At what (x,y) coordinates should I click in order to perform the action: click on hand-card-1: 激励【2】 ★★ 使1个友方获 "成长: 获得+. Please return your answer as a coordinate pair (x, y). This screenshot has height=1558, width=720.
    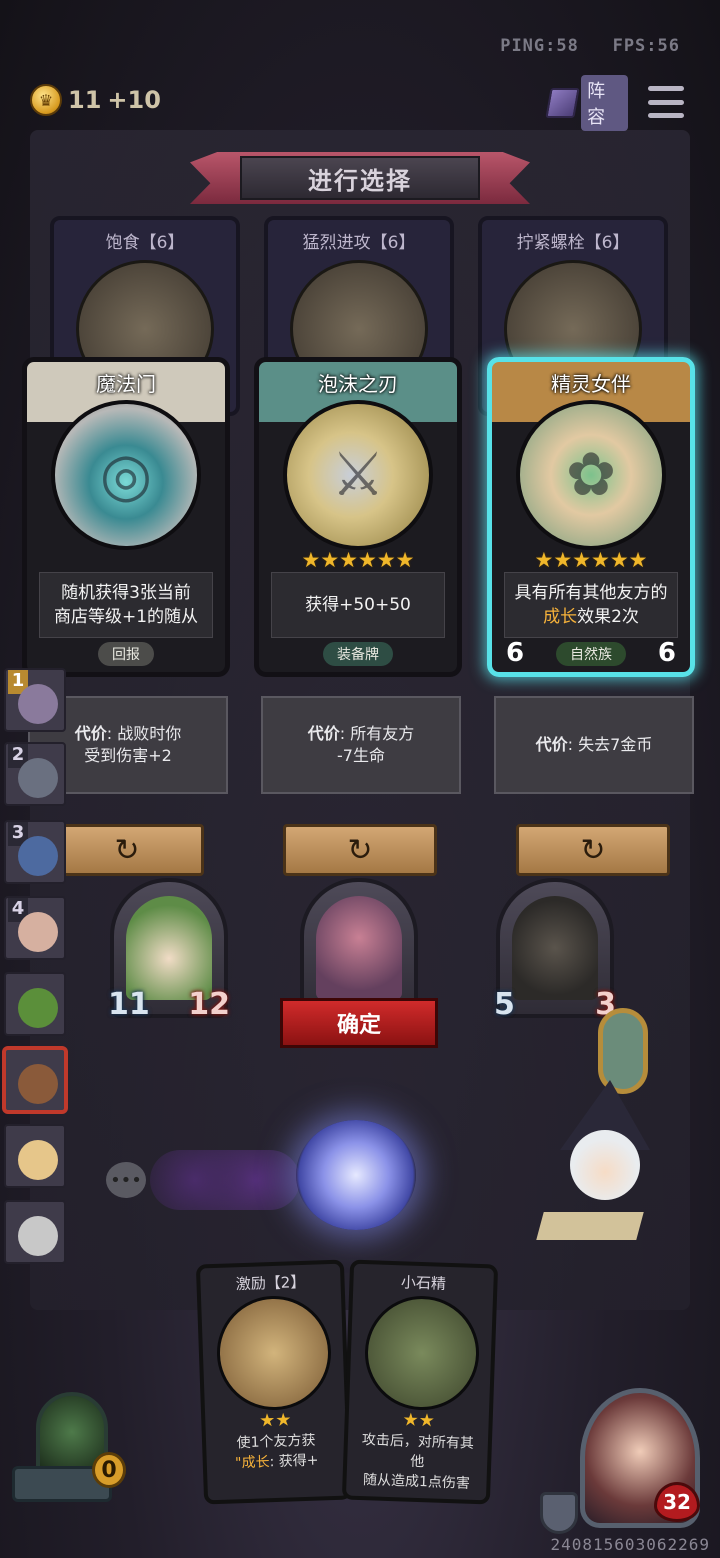
    Looking at the image, I should click on (274, 1382).